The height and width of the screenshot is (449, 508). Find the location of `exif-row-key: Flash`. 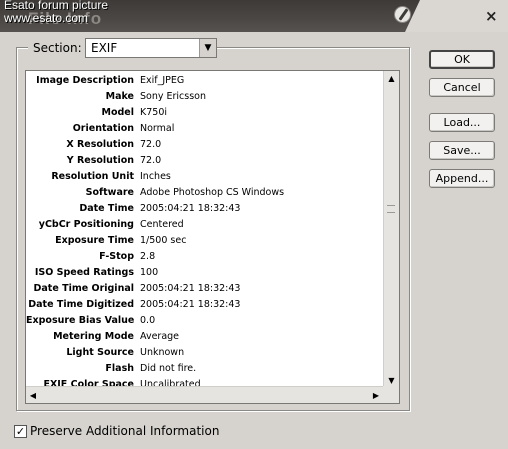

exif-row-key: Flash is located at coordinates (119, 368).